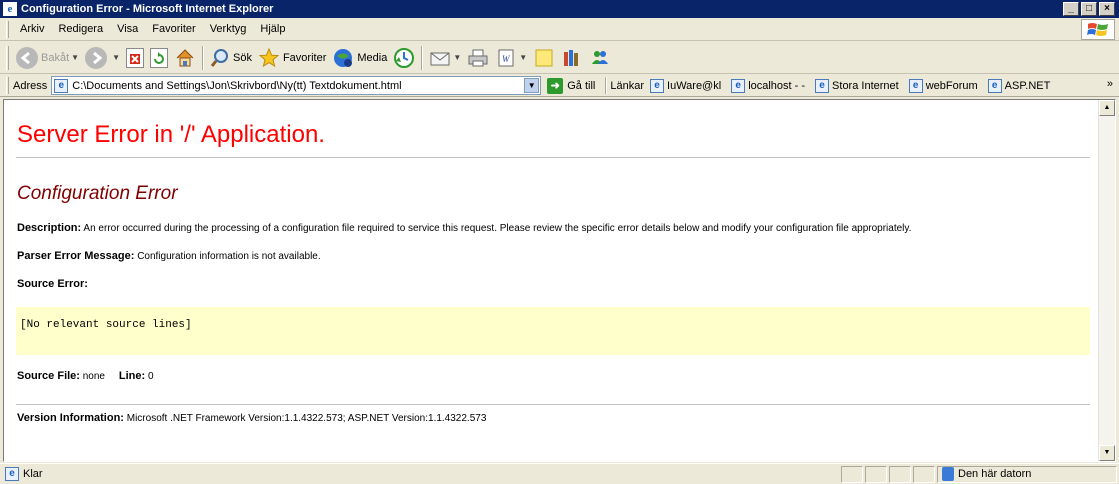 The width and height of the screenshot is (1119, 484). Describe the element at coordinates (48, 376) in the screenshot. I see `source-file-label: Source File:` at that location.